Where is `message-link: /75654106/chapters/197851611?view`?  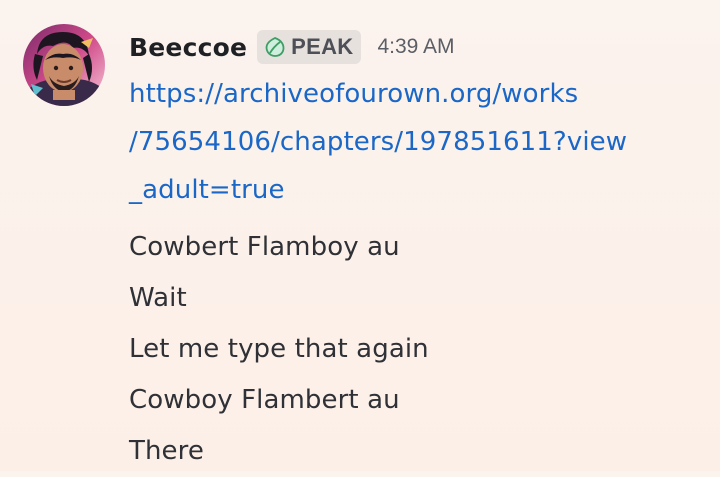
message-link: /75654106/chapters/197851611?view is located at coordinates (419, 142).